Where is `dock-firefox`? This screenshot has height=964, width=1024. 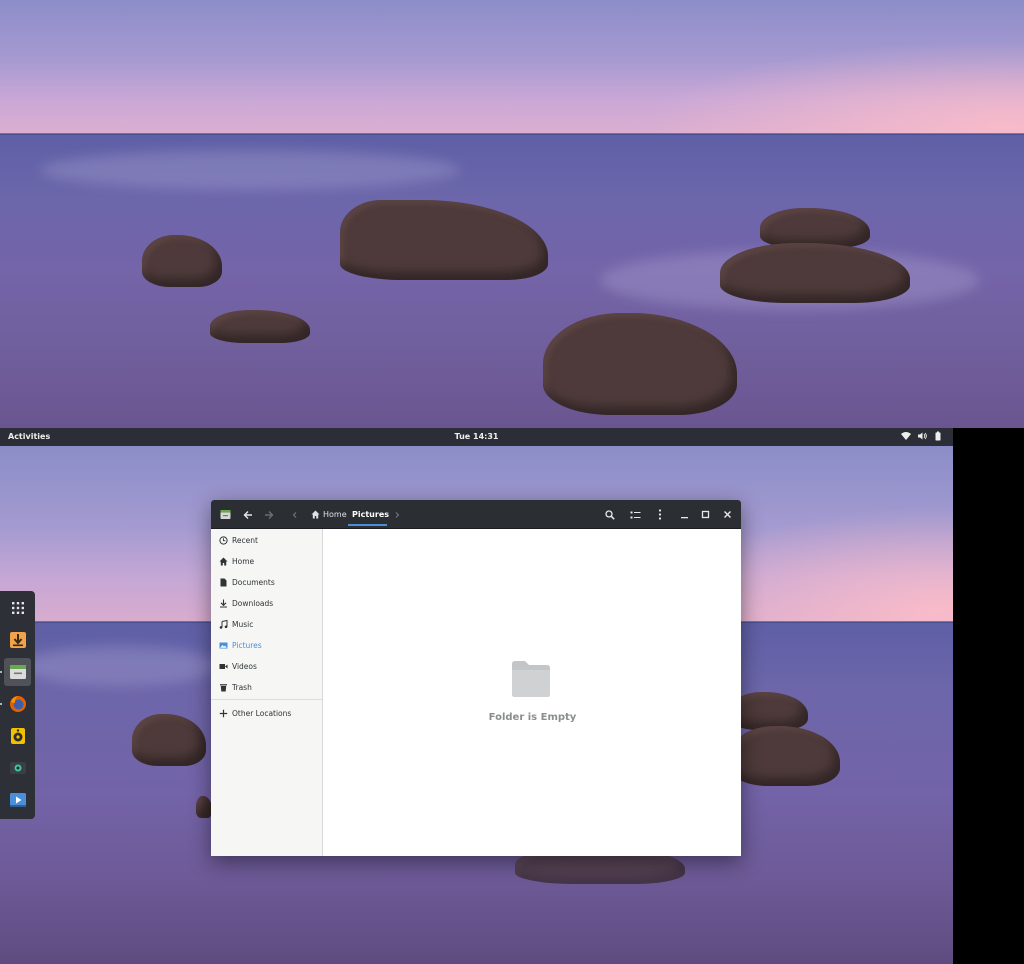
dock-firefox is located at coordinates (17, 704).